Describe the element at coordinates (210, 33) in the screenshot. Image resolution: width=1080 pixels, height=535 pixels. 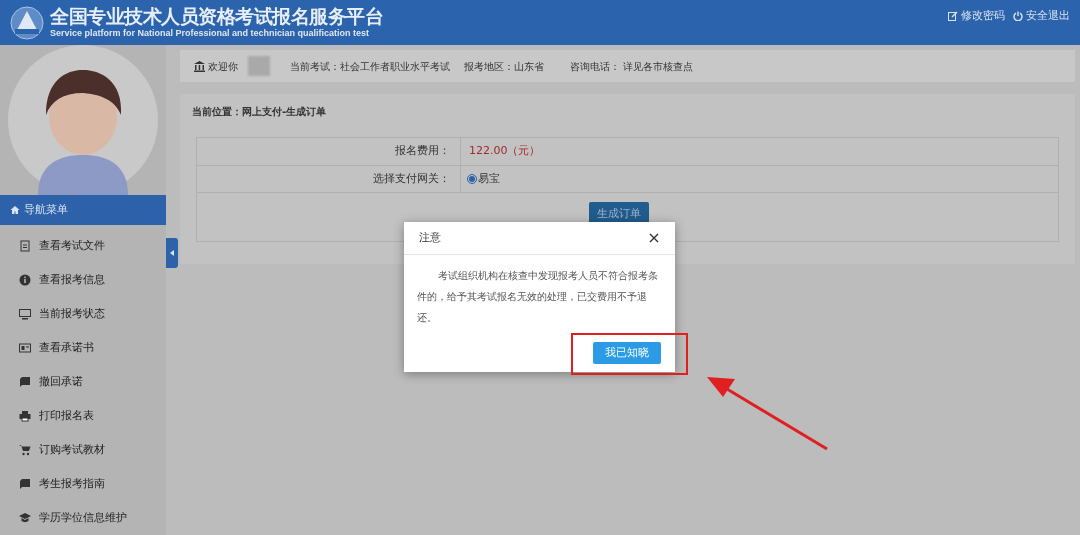
I see `site-subtitle: Service platform for National Professional and technician qualification test` at that location.